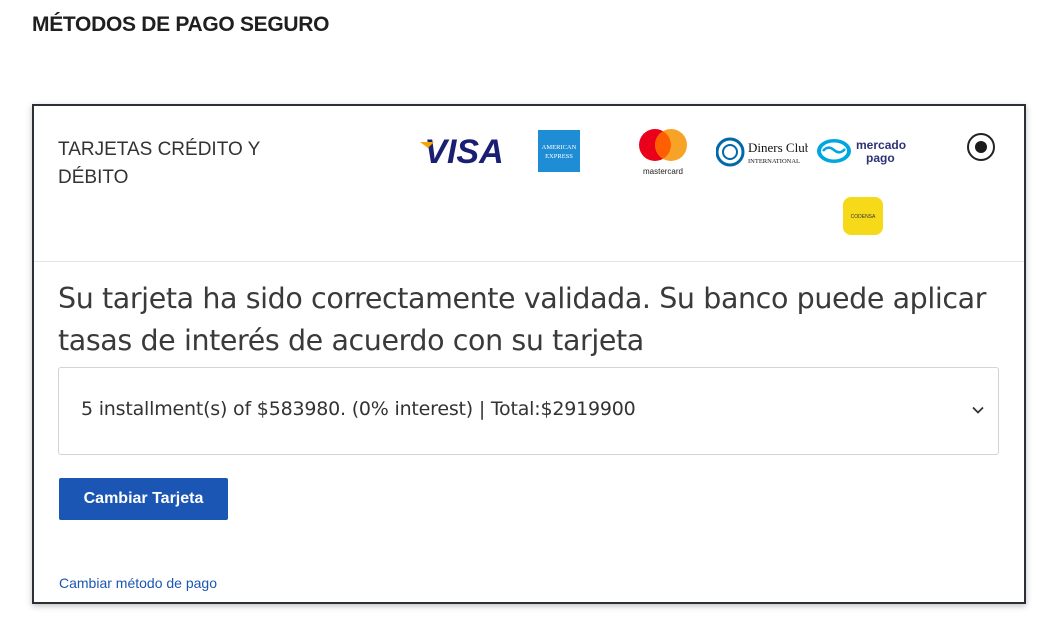 The width and height of the screenshot is (1061, 636). Describe the element at coordinates (663, 171) in the screenshot. I see `svg-text: mastercard` at that location.